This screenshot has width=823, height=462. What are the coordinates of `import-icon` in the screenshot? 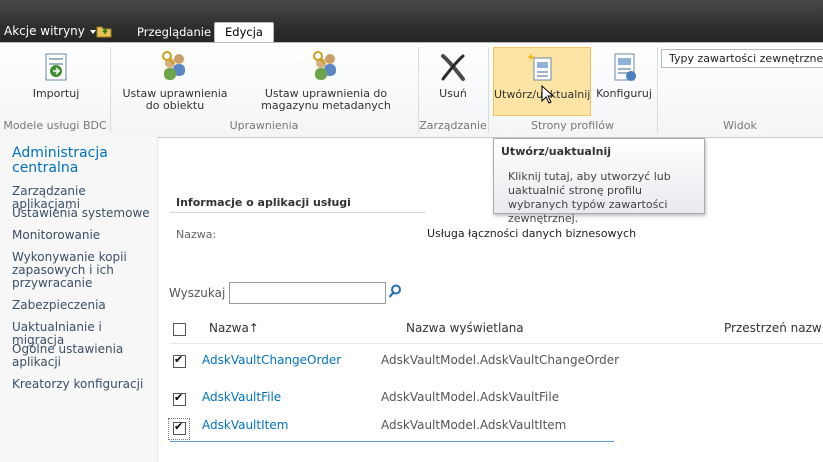 It's located at (56, 67).